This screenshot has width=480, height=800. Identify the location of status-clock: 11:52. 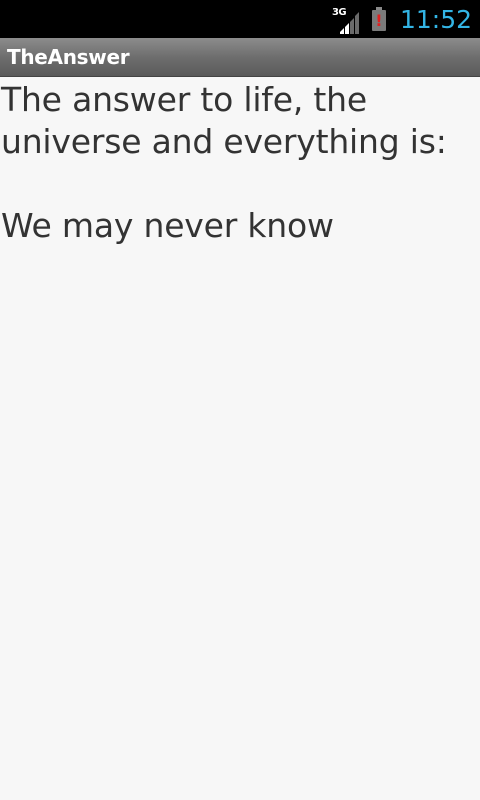
(435, 19).